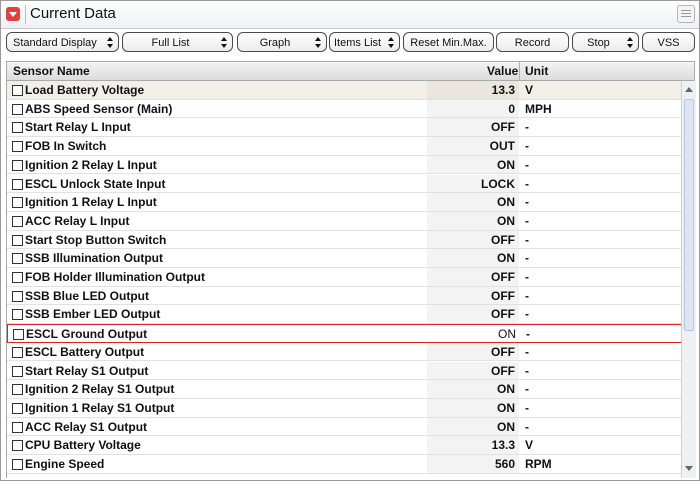 The height and width of the screenshot is (481, 700). I want to click on table-row: Ignition 1 Relay S1 Output ON -, so click(344, 408).